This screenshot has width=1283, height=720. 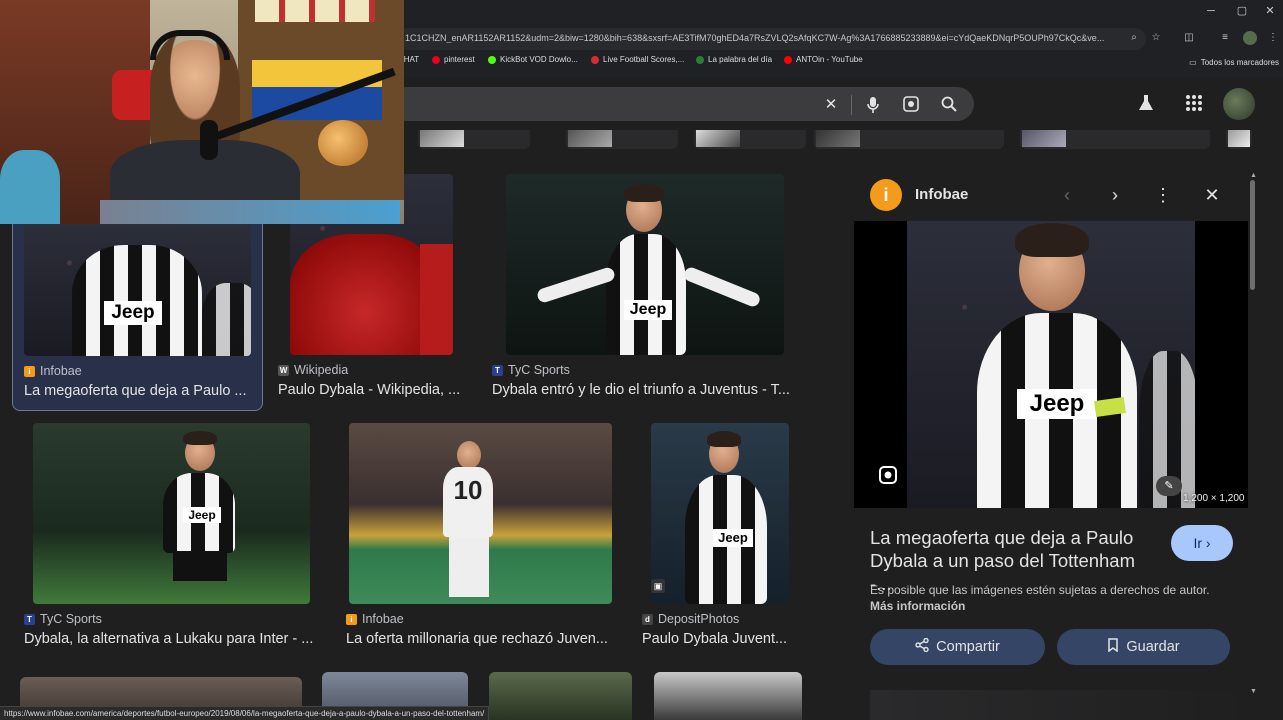 What do you see at coordinates (851, 105) in the screenshot?
I see `divider` at bounding box center [851, 105].